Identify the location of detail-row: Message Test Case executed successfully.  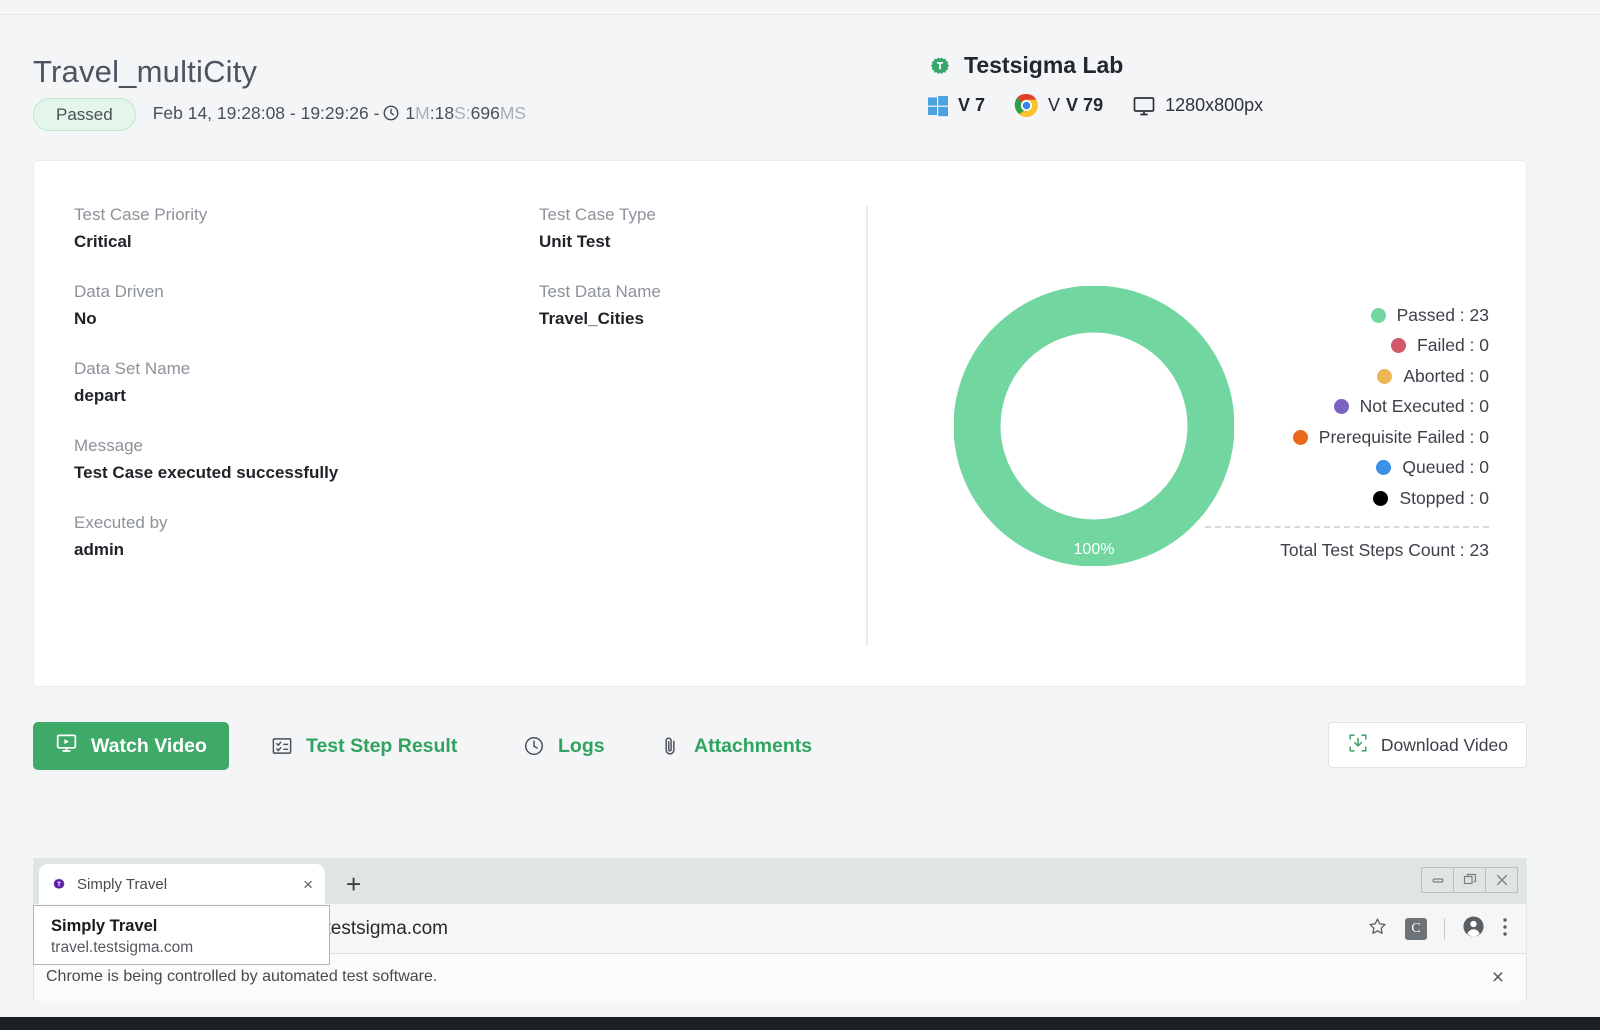
(454, 459).